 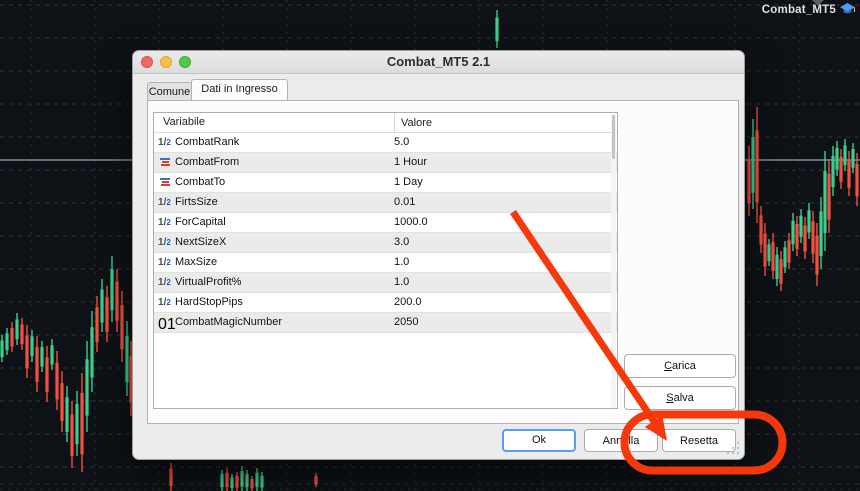 I want to click on column-header-variabile: Variabile, so click(x=184, y=122).